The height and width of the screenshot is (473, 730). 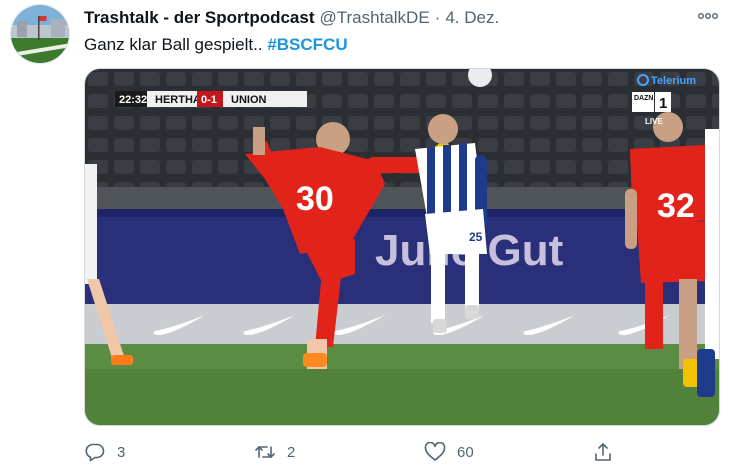 What do you see at coordinates (402, 452) in the screenshot?
I see `tweet-actions: 3 2 60` at bounding box center [402, 452].